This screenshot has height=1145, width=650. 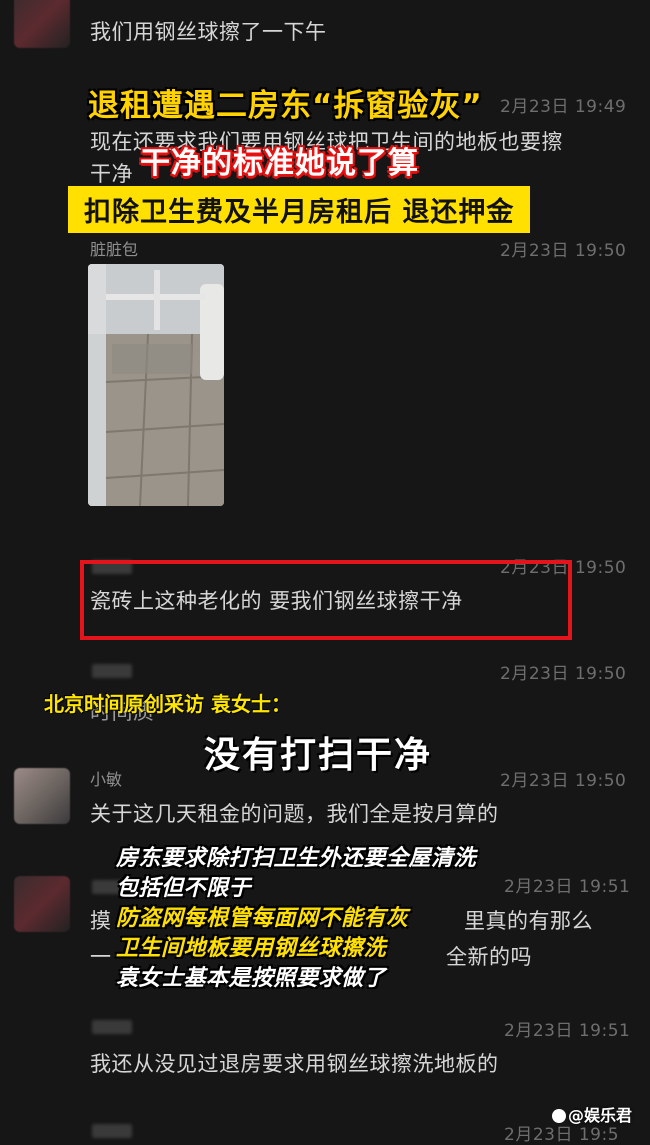 I want to click on caption-line-highlight: 防盗网每根管每面网不能有灰, so click(x=262, y=918).